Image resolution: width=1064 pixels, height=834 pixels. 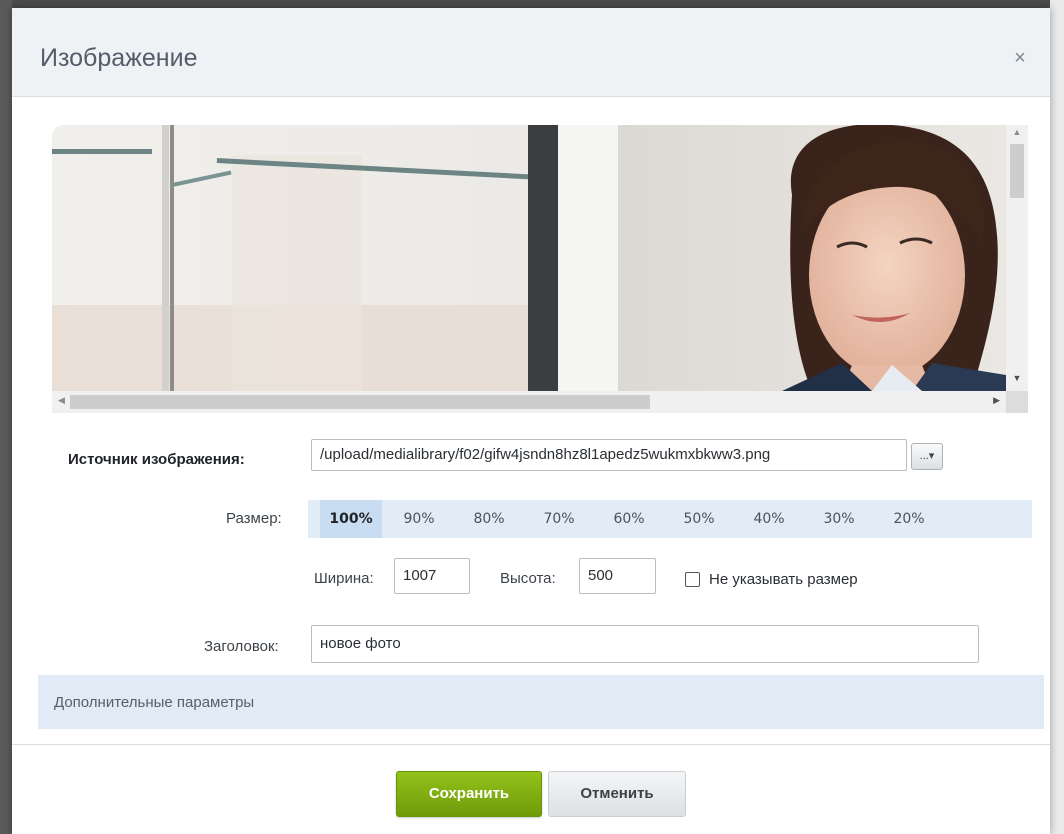 I want to click on size-option-60: 60%, so click(x=629, y=519).